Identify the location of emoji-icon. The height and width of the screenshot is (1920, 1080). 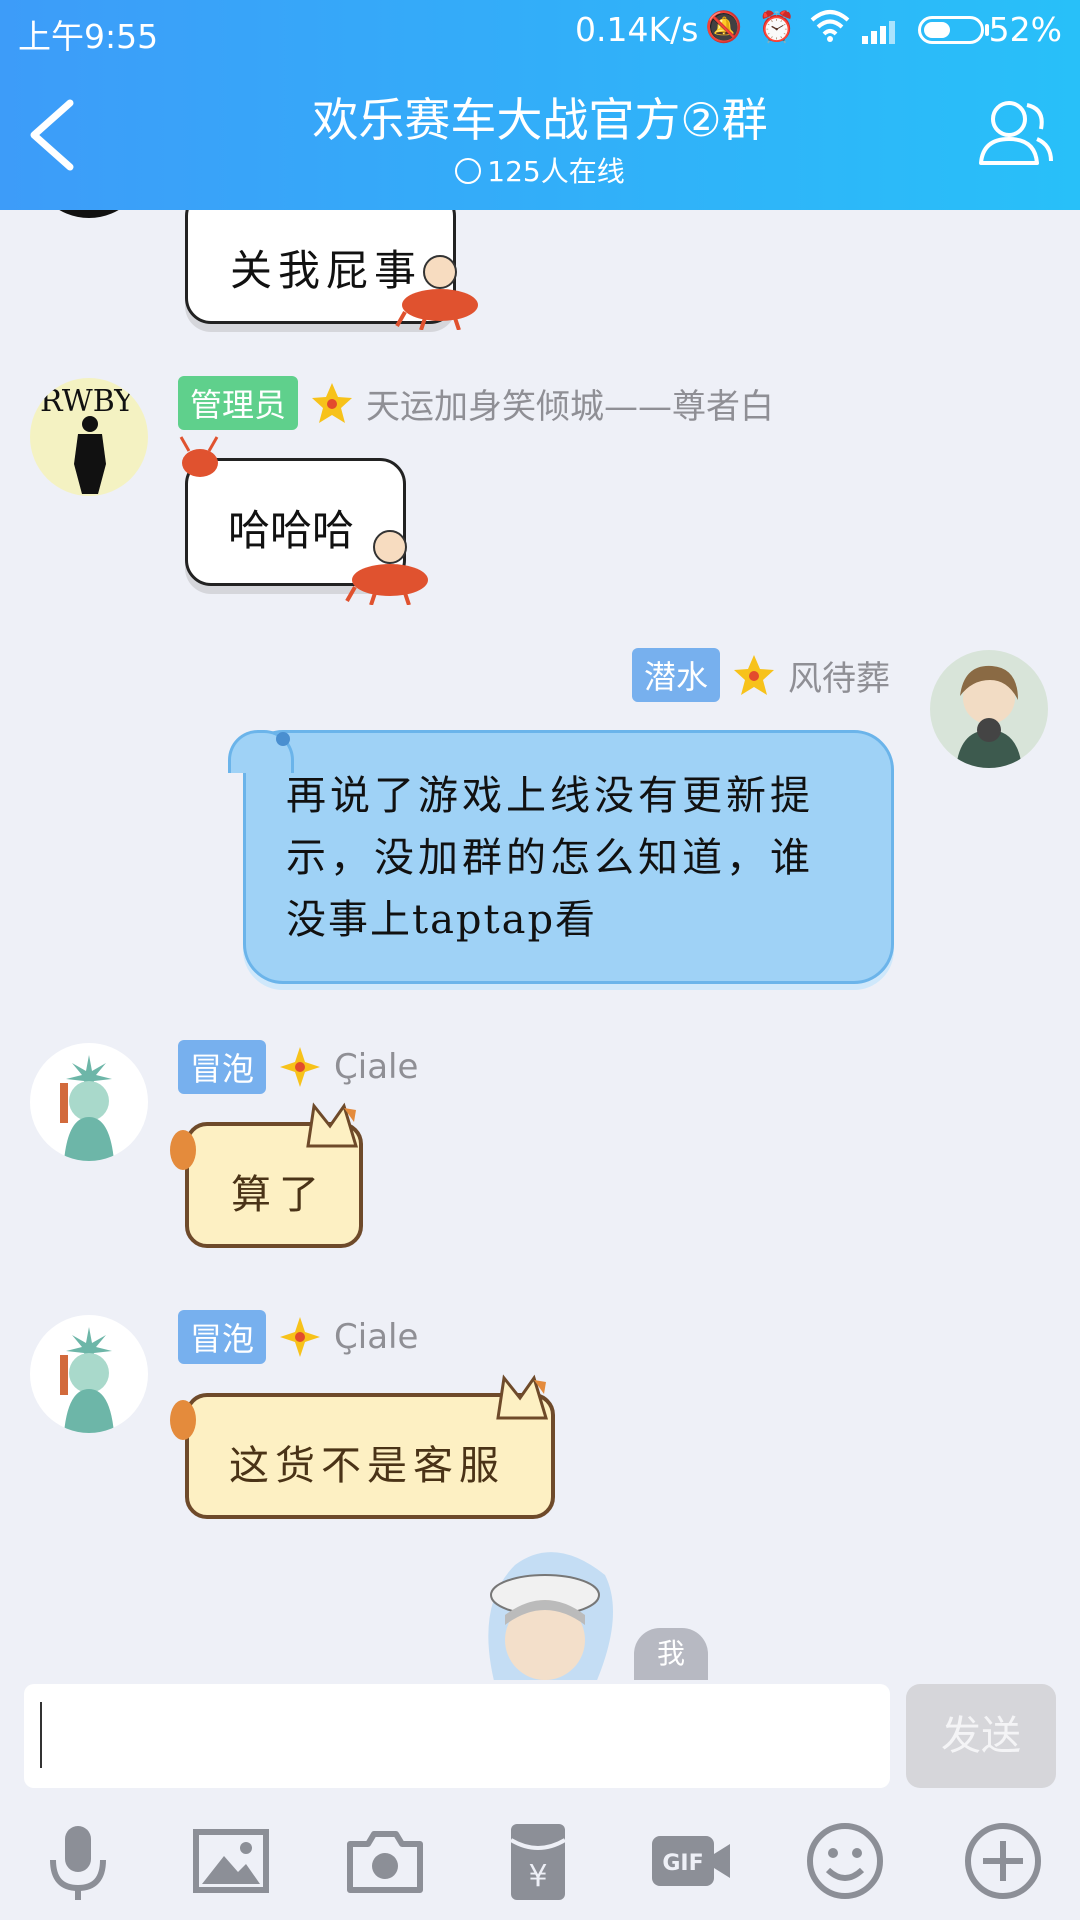
(845, 1861).